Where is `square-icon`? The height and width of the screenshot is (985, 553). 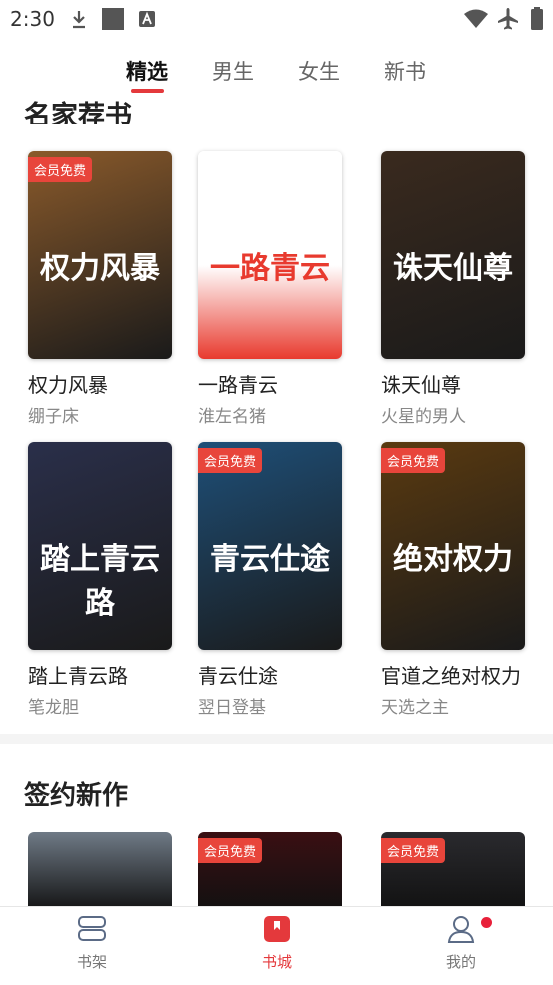
square-icon is located at coordinates (113, 19).